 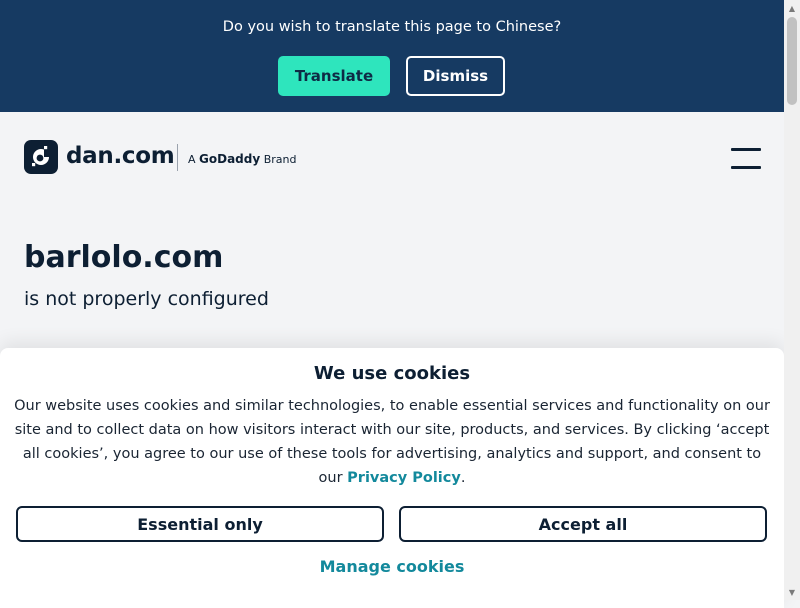 What do you see at coordinates (177, 157) in the screenshot?
I see `logo-divider` at bounding box center [177, 157].